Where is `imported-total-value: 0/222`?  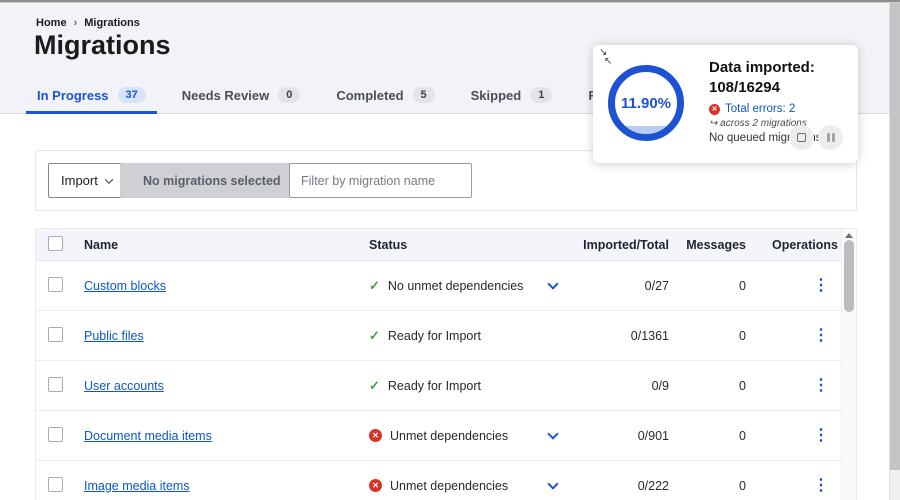
imported-total-value: 0/222 is located at coordinates (653, 485).